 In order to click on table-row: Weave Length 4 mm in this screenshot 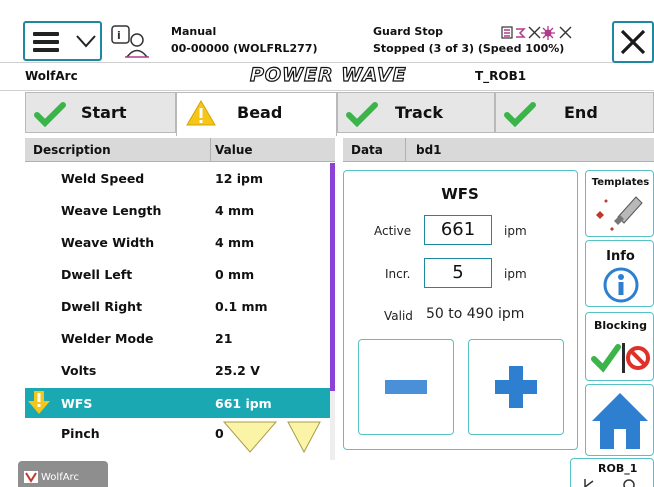, I will do `click(177, 211)`.